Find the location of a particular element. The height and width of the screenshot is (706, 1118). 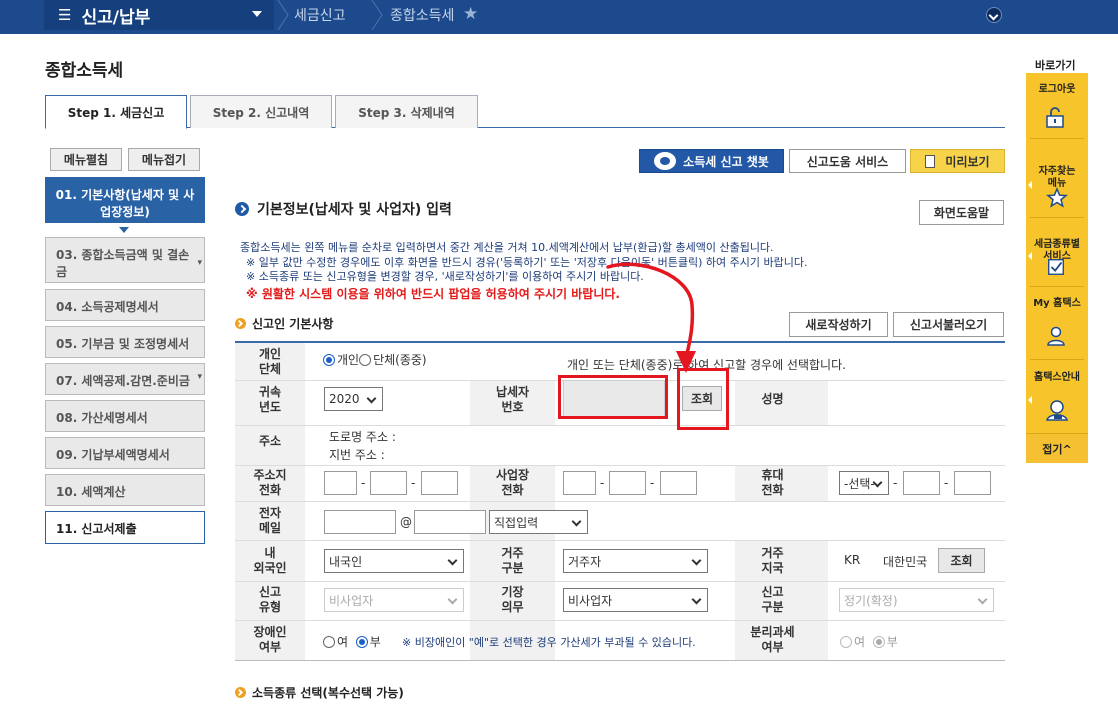

tab-step1: Step 1. 세금신고 is located at coordinates (116, 112).